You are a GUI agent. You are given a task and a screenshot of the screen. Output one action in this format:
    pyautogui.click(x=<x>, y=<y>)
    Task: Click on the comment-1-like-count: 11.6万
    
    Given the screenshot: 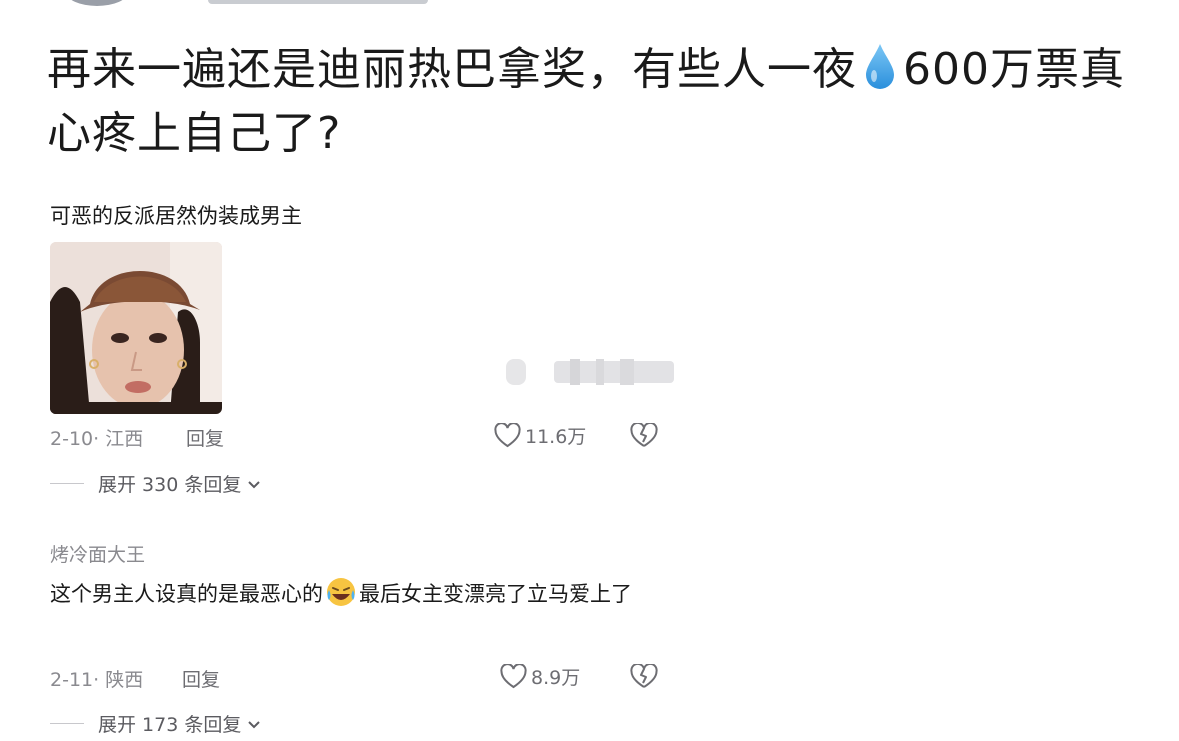 What is the action you would take?
    pyautogui.click(x=556, y=437)
    